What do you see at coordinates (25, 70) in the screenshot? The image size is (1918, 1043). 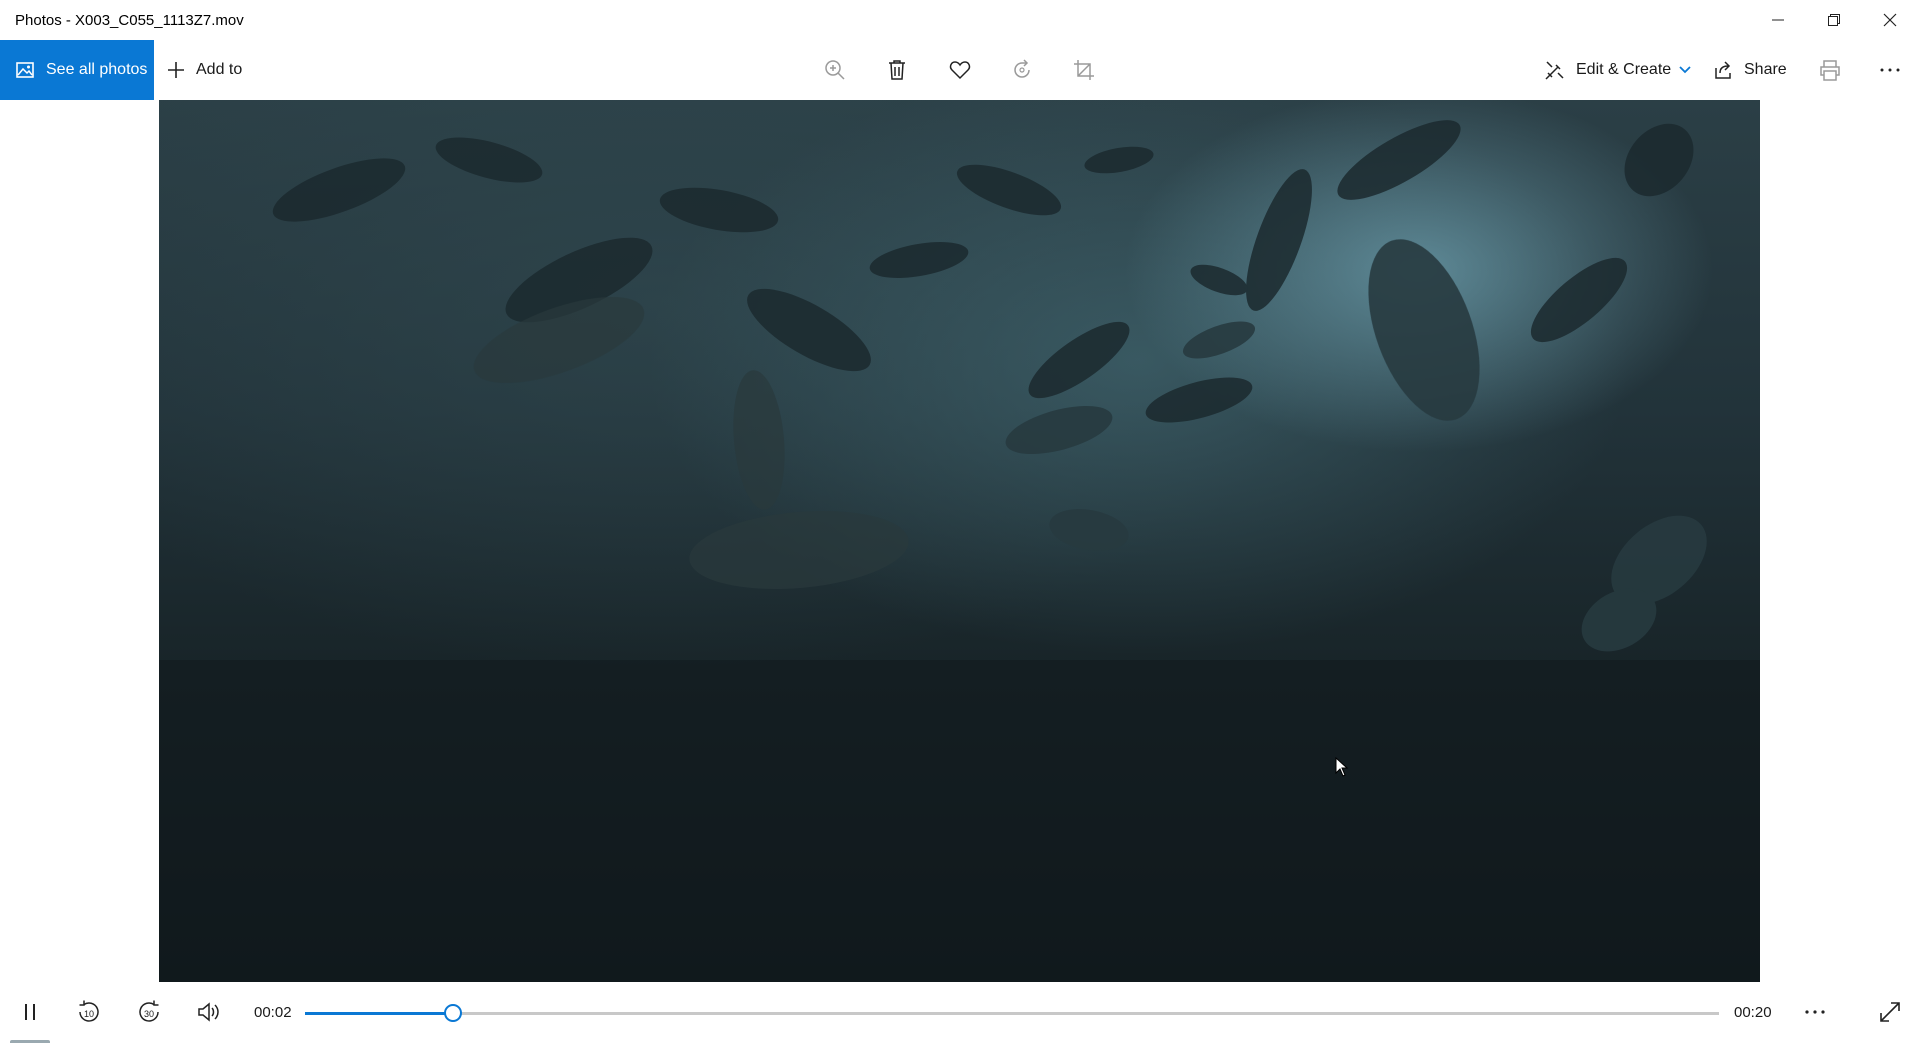 I see `photos-icon` at bounding box center [25, 70].